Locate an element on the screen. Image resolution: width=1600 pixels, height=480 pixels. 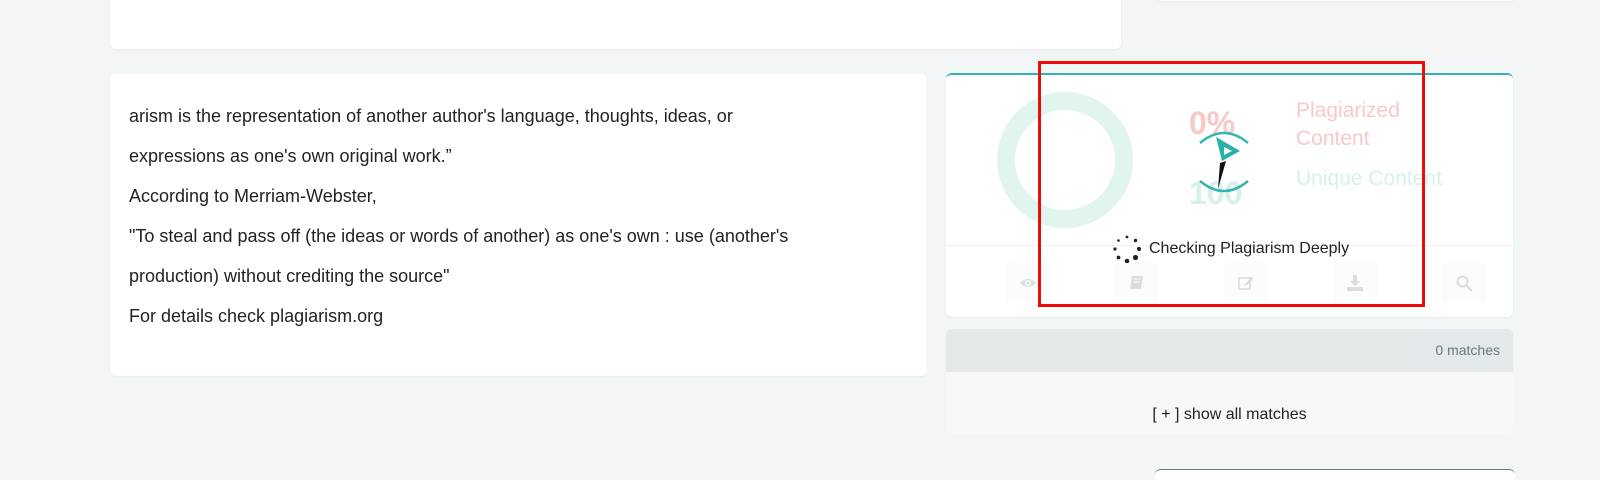
highlight-box is located at coordinates (1231, 184).